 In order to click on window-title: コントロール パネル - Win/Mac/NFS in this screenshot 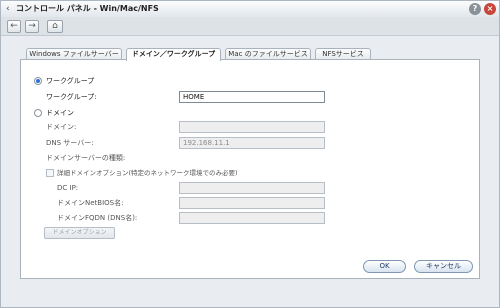, I will do `click(87, 8)`.